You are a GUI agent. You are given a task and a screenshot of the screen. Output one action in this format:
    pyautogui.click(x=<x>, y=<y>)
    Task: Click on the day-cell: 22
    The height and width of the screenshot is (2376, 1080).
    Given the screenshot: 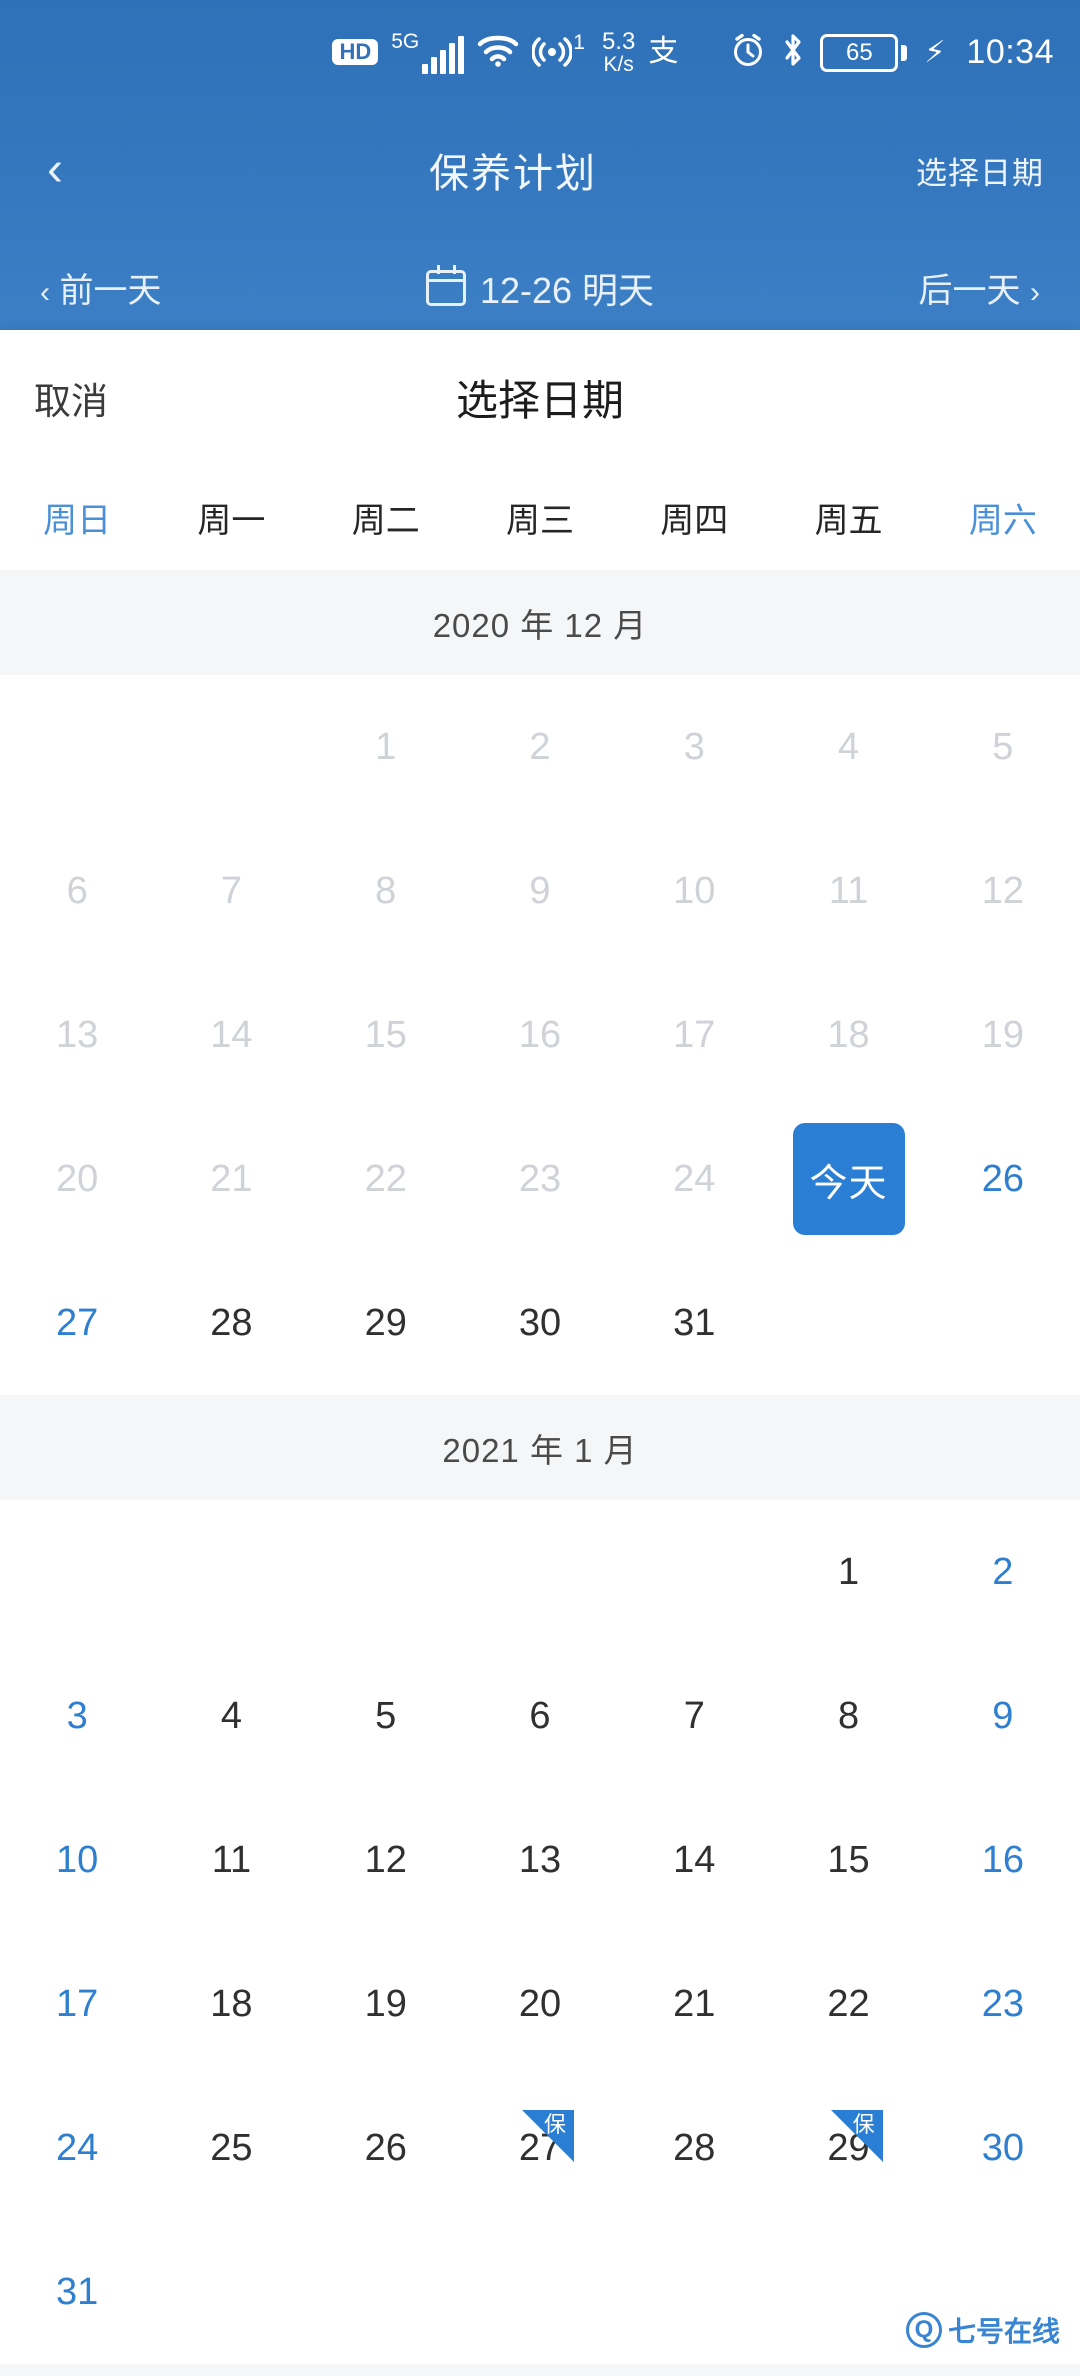 What is the action you would take?
    pyautogui.click(x=848, y=2004)
    